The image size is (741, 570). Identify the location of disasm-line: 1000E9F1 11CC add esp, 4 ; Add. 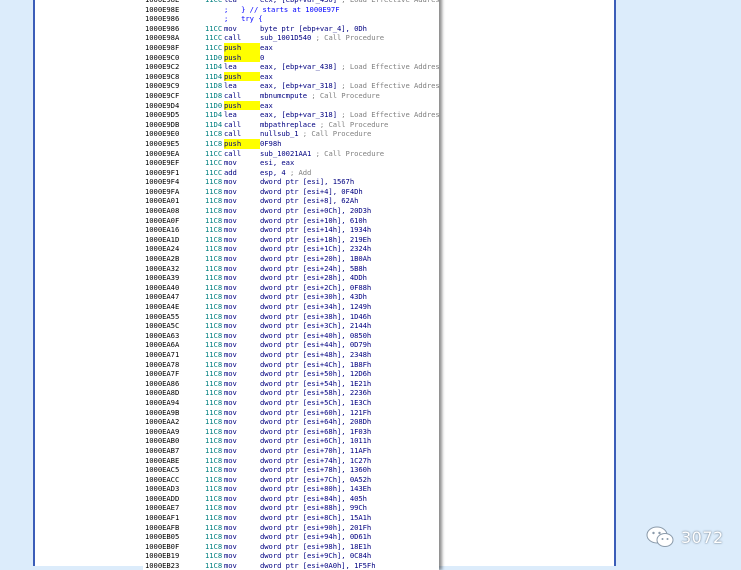
(292, 173).